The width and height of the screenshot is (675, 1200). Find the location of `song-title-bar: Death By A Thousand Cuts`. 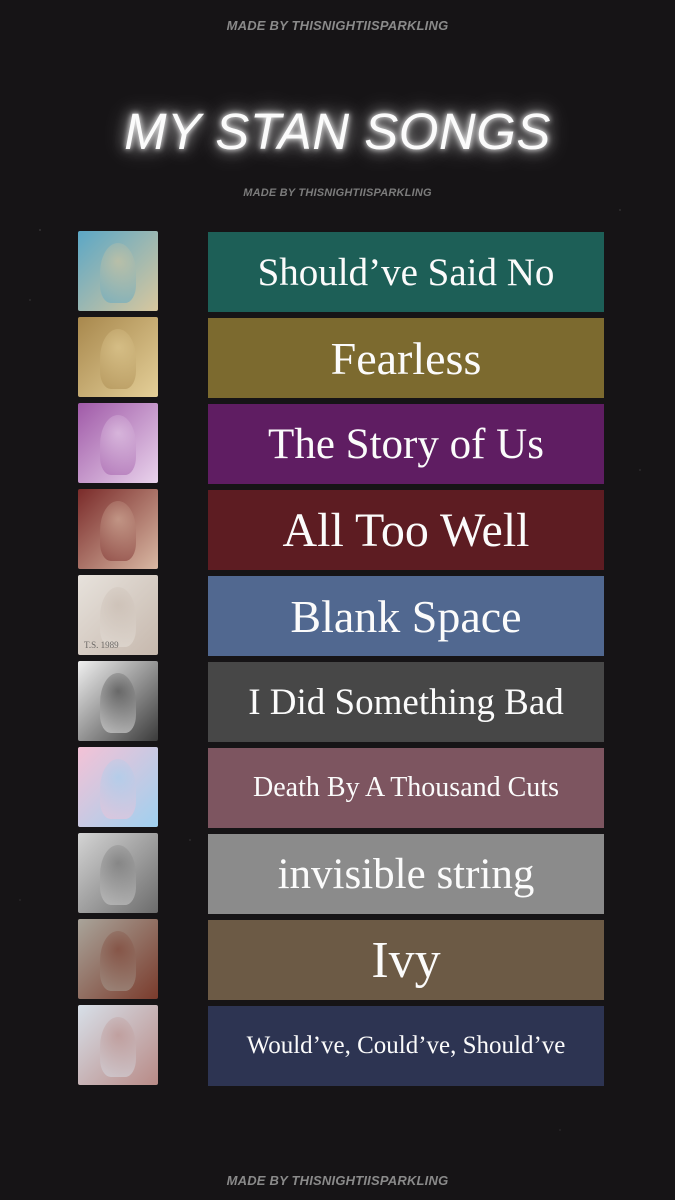

song-title-bar: Death By A Thousand Cuts is located at coordinates (406, 788).